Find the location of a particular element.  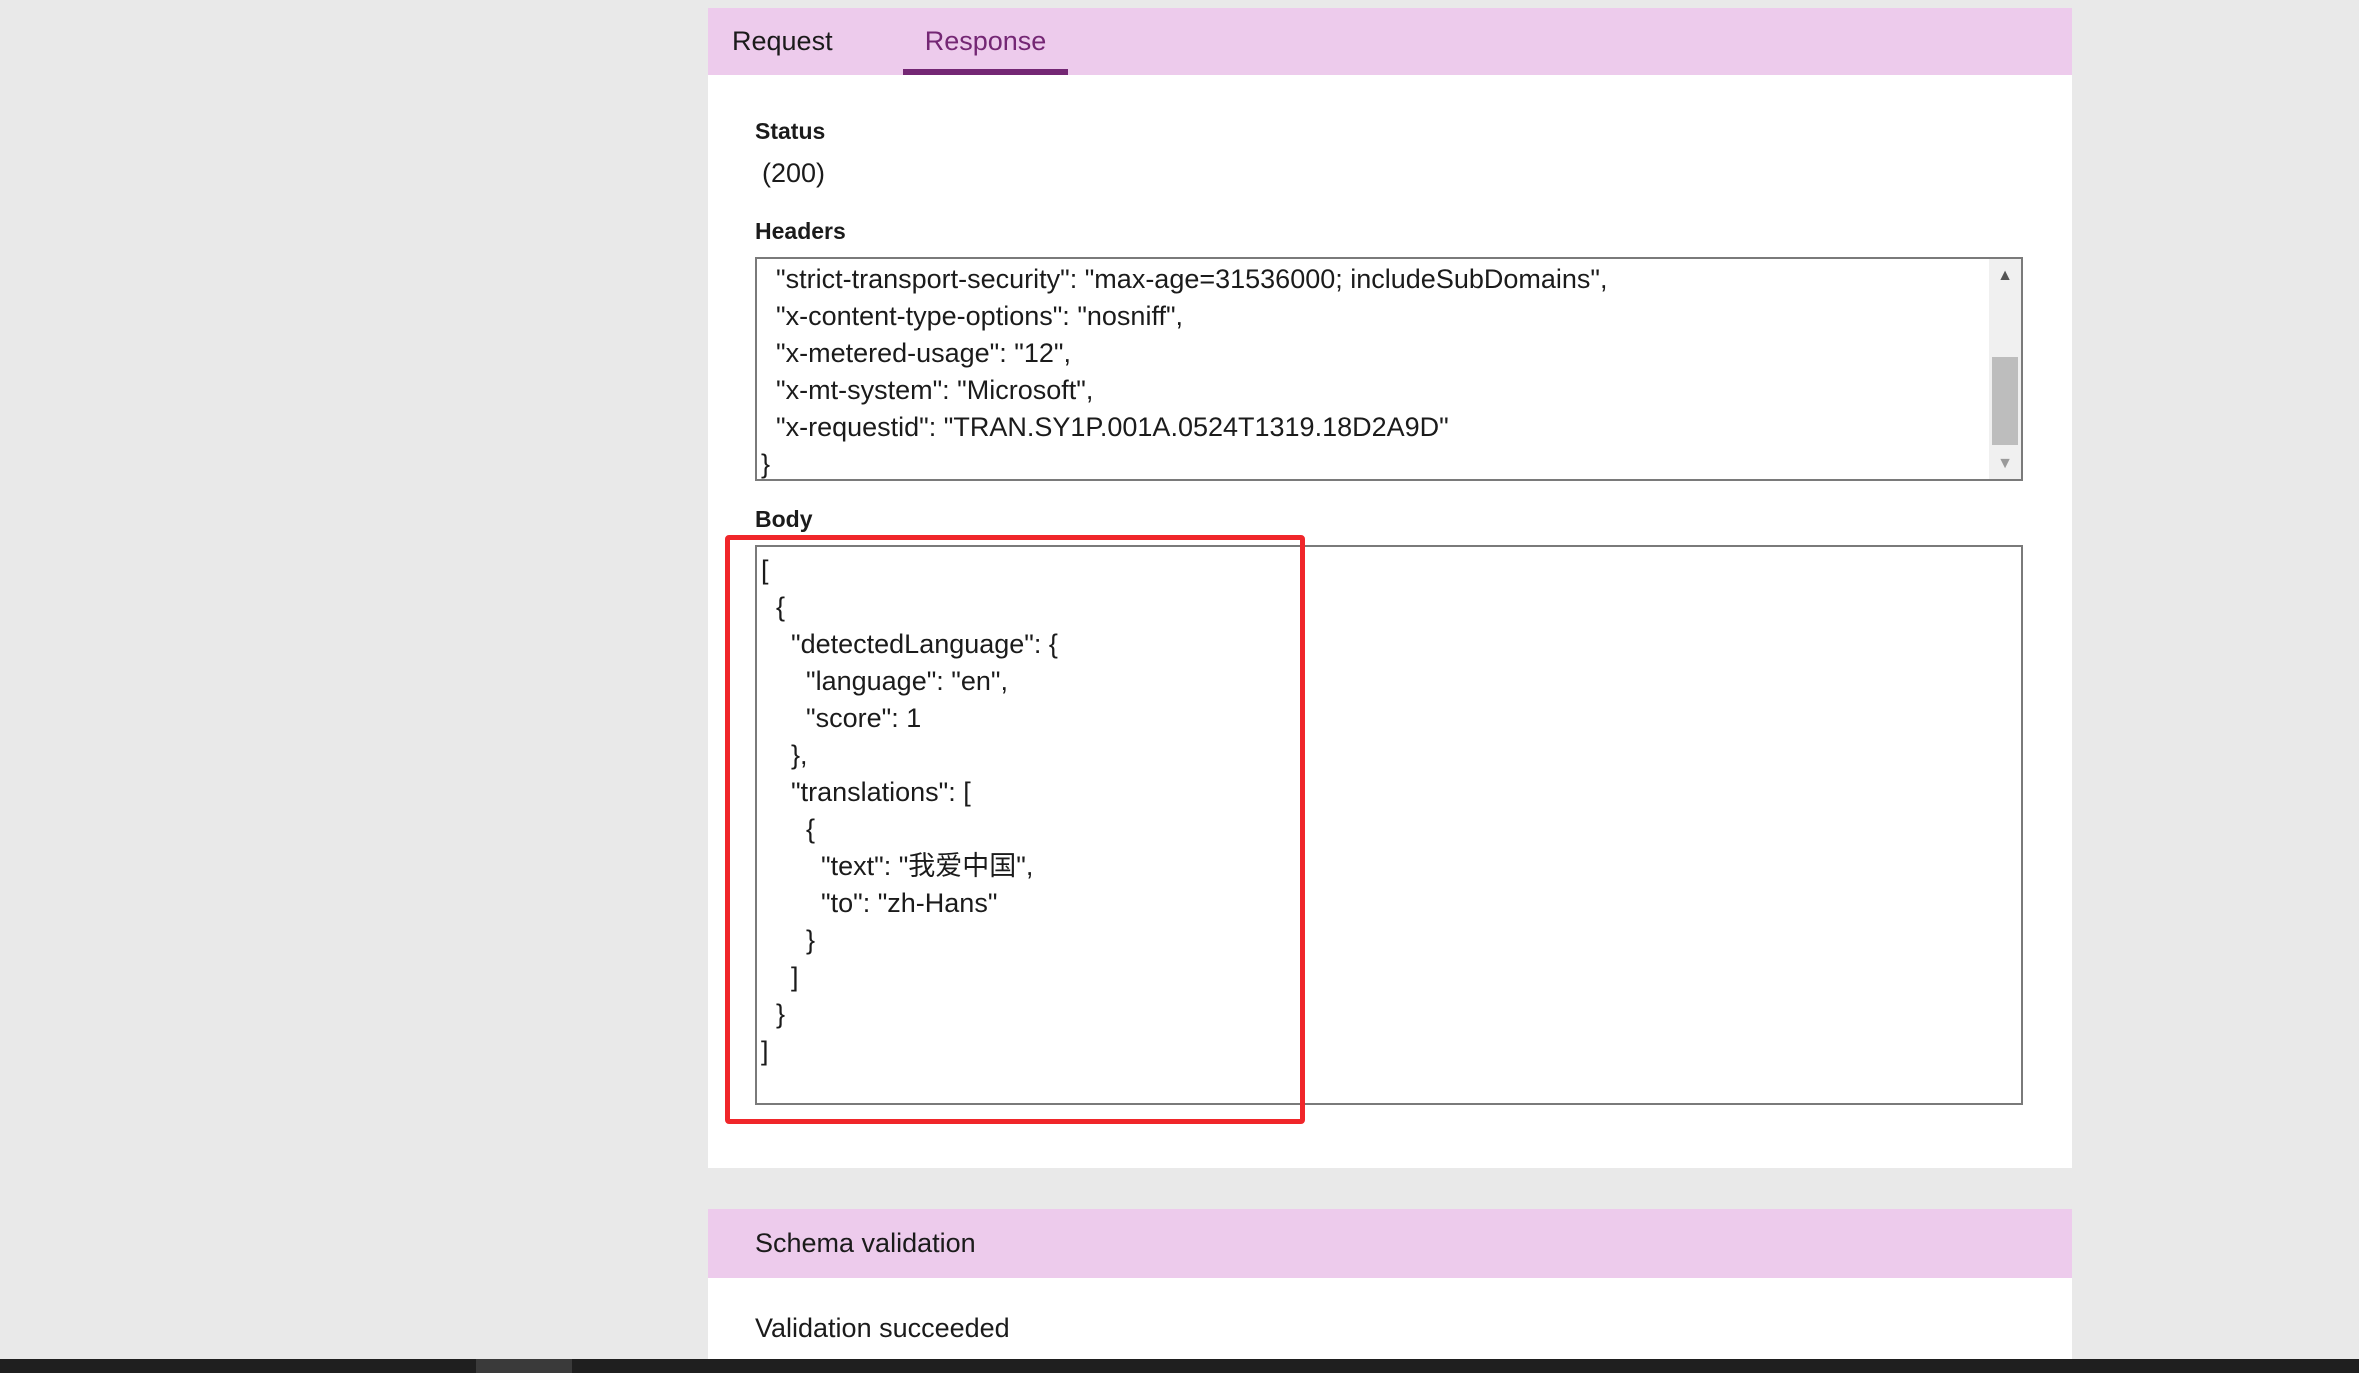

body-line: "language": "en", is located at coordinates (884, 681).